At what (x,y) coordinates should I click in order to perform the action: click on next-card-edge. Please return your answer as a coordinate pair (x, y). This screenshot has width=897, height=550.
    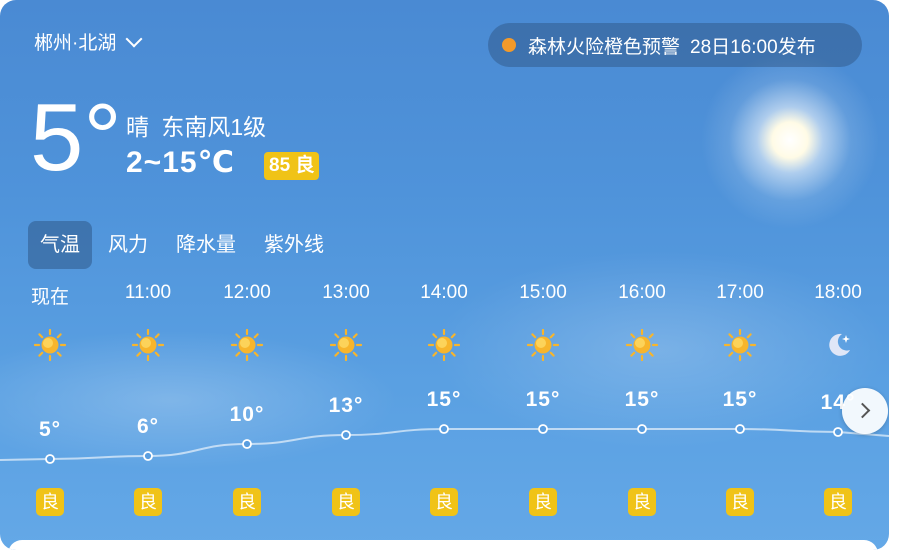
    Looking at the image, I should click on (443, 545).